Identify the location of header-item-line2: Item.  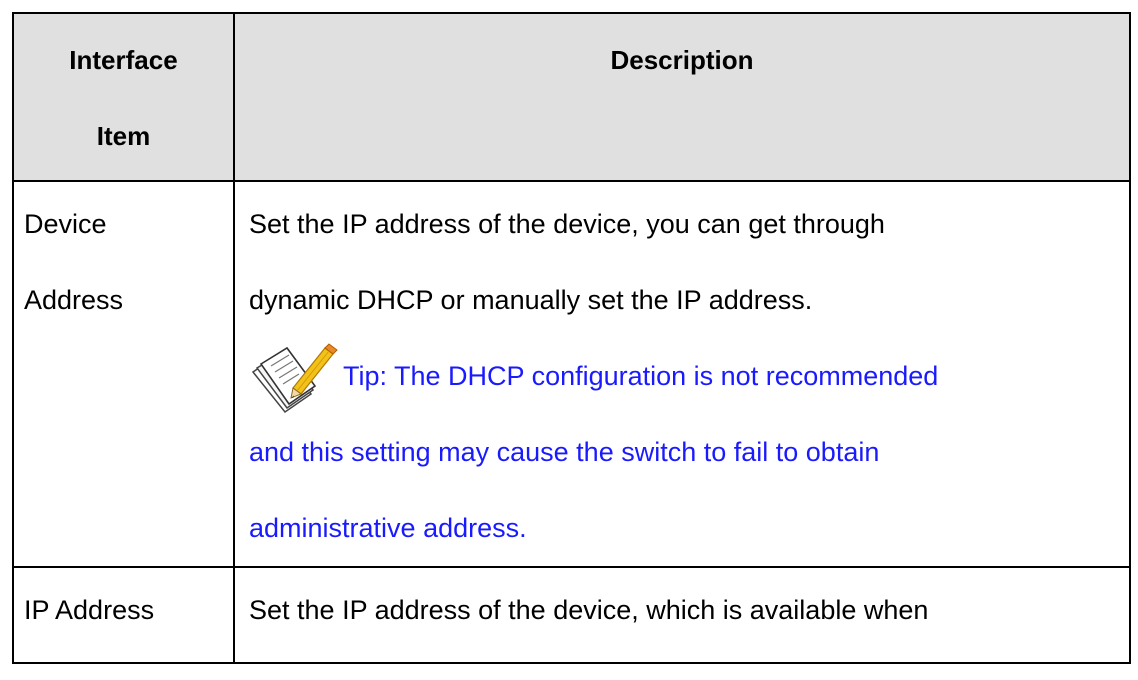
(123, 136).